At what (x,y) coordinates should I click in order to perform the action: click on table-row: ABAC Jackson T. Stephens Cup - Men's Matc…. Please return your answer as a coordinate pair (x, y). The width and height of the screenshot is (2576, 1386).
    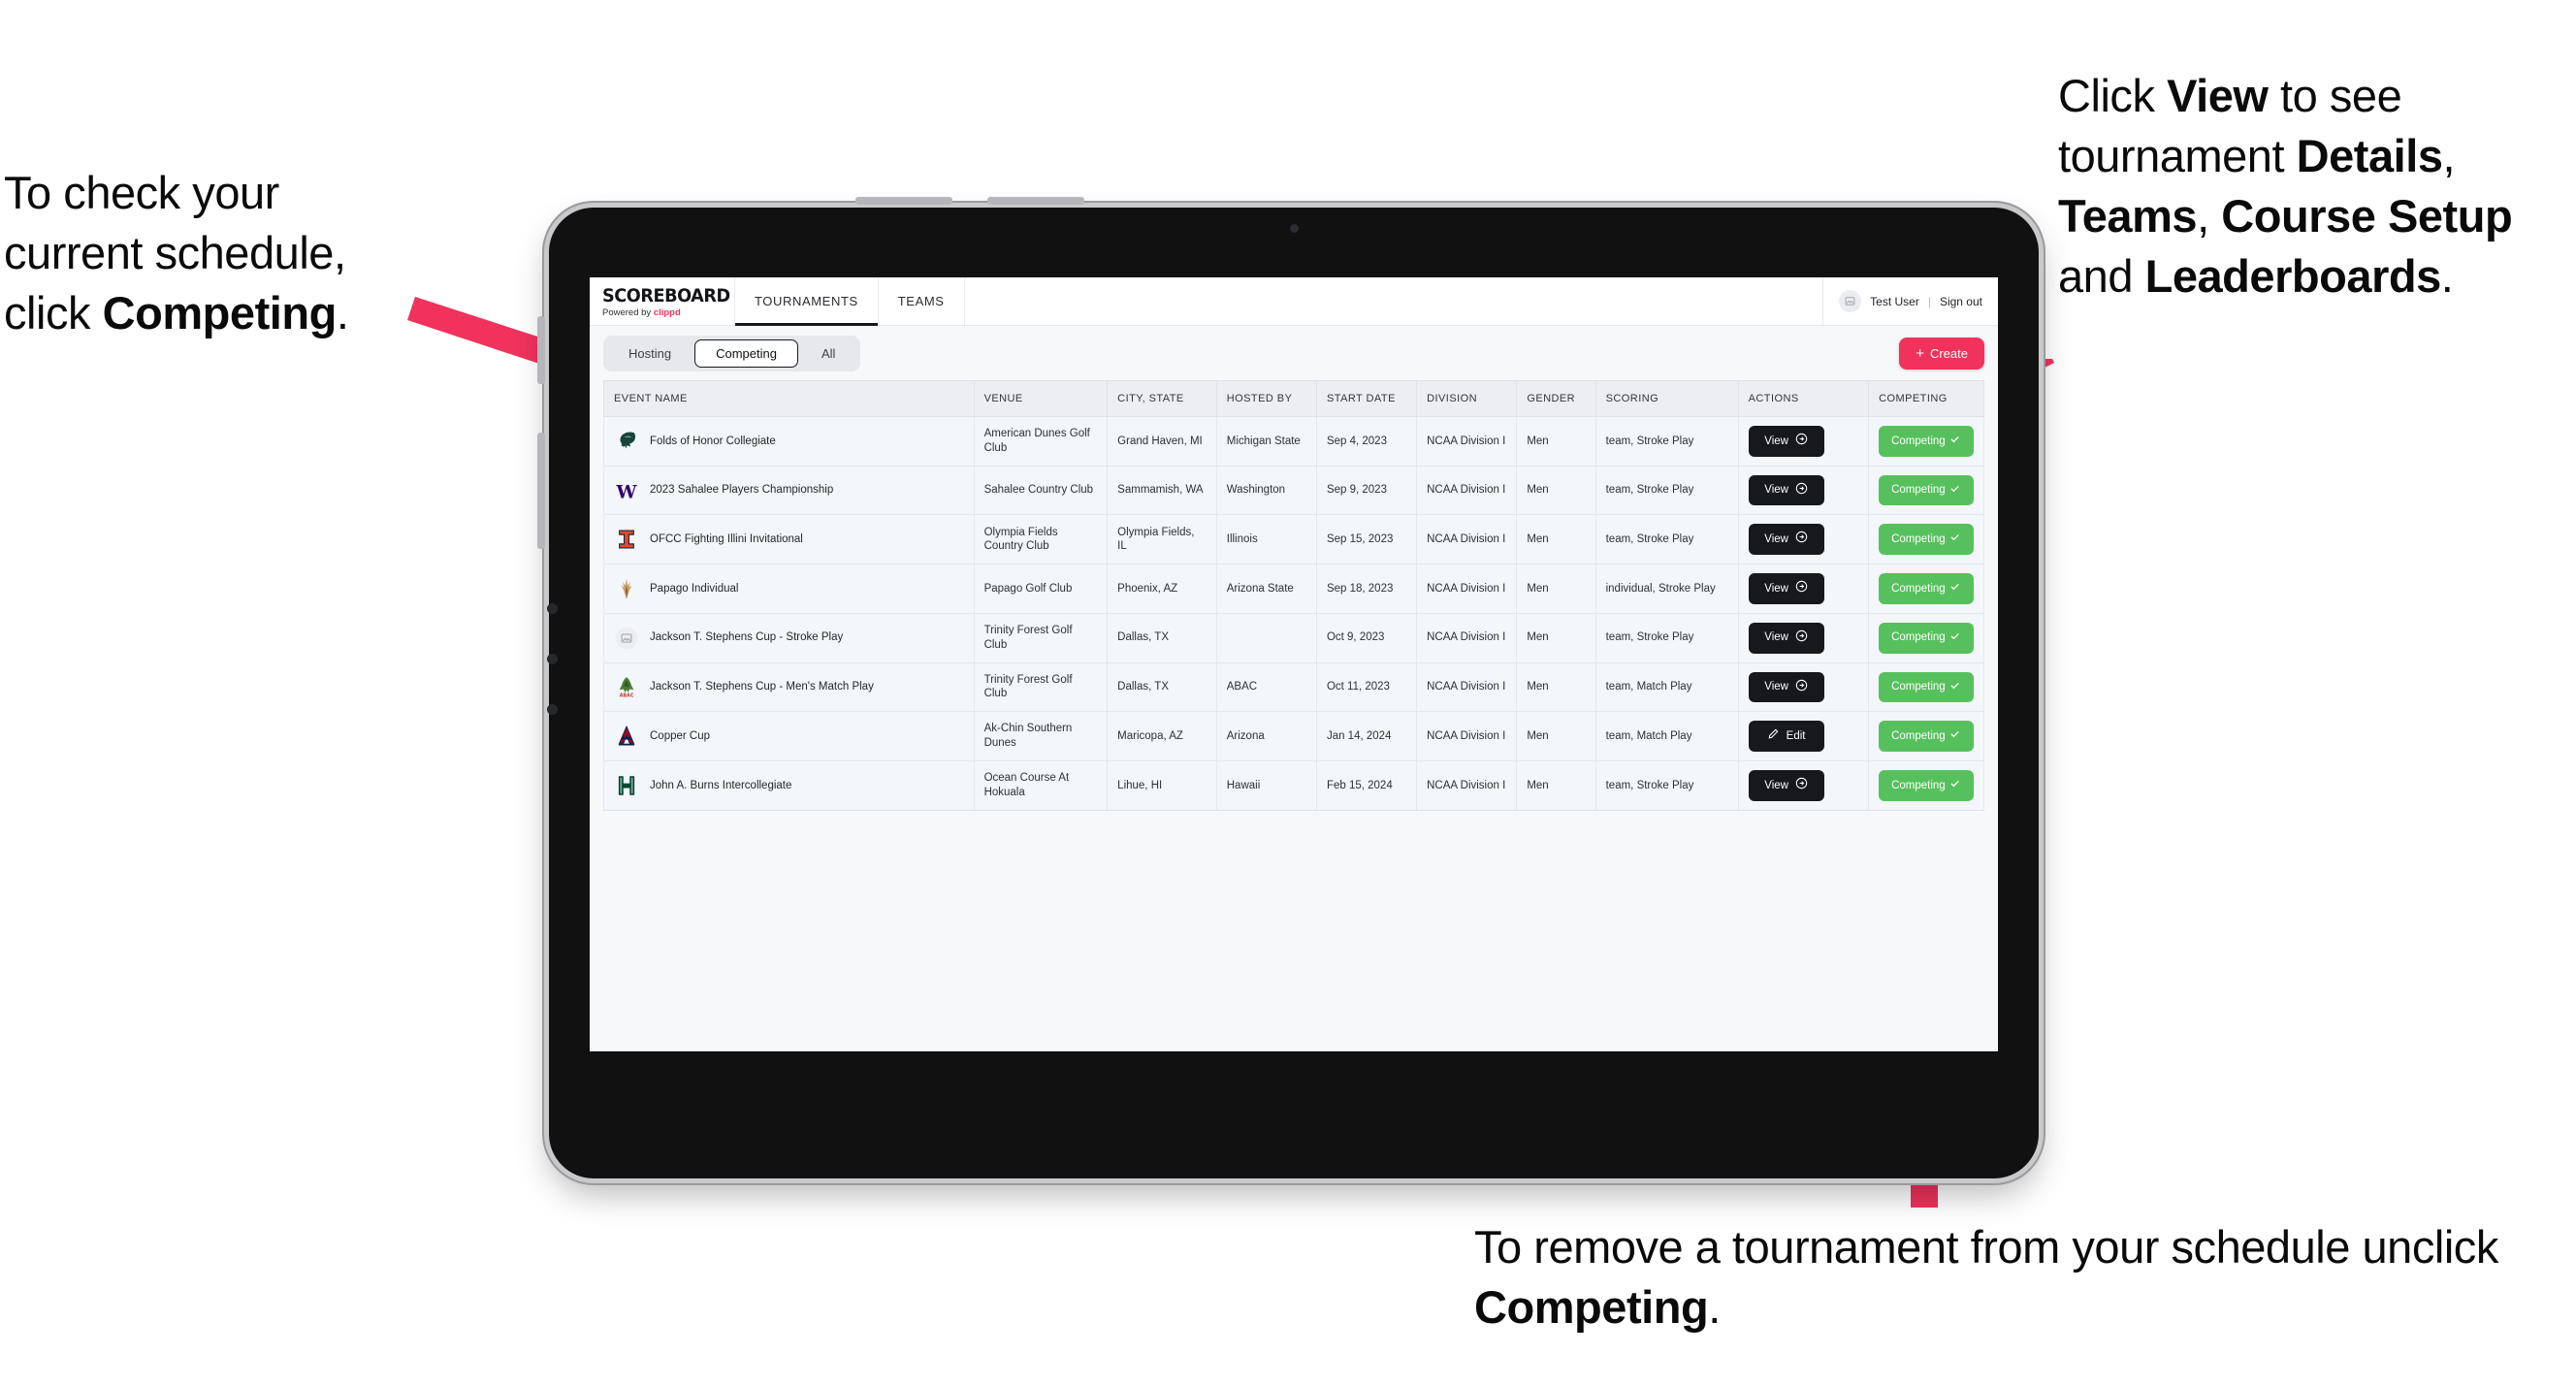
    Looking at the image, I should click on (1293, 687).